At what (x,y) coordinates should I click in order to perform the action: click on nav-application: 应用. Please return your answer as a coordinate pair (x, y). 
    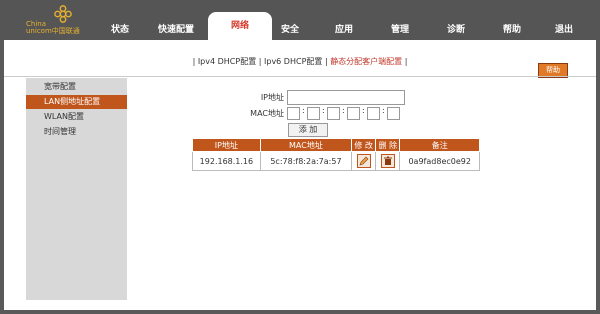
    Looking at the image, I should click on (344, 28).